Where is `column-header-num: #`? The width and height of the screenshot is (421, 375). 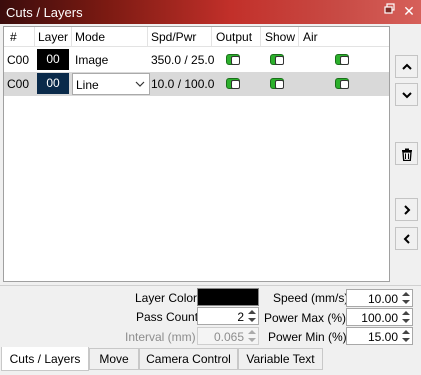 column-header-num: # is located at coordinates (13, 37).